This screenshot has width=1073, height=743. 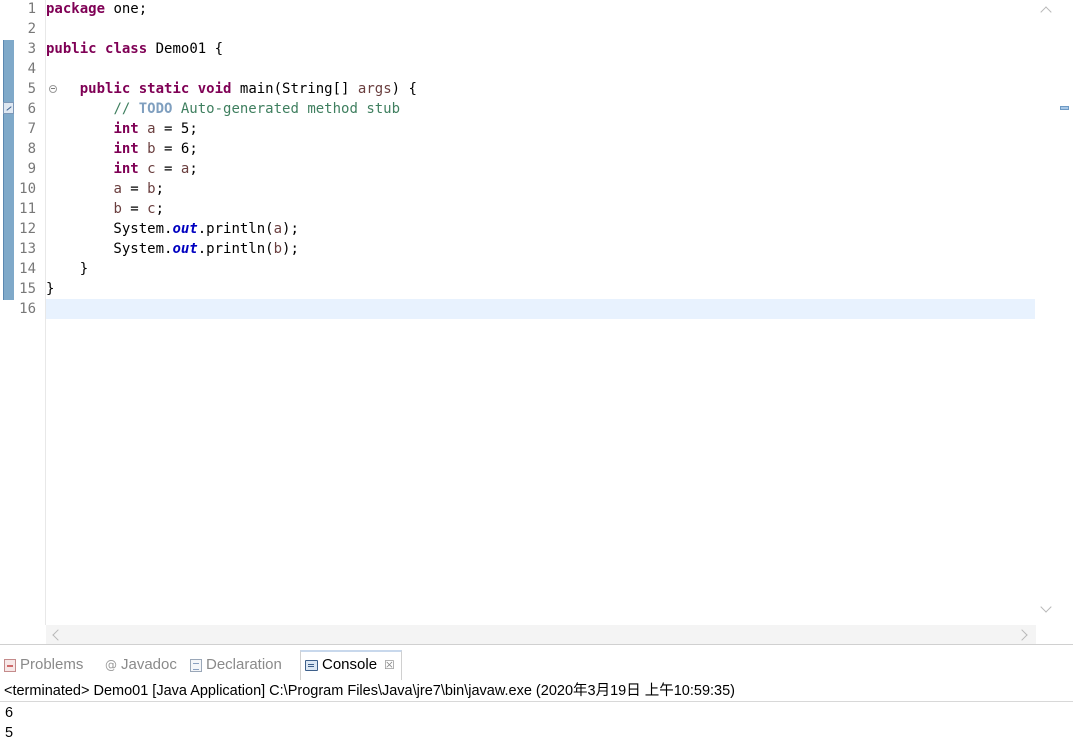 What do you see at coordinates (126, 49) in the screenshot?
I see `keyword-token: class` at bounding box center [126, 49].